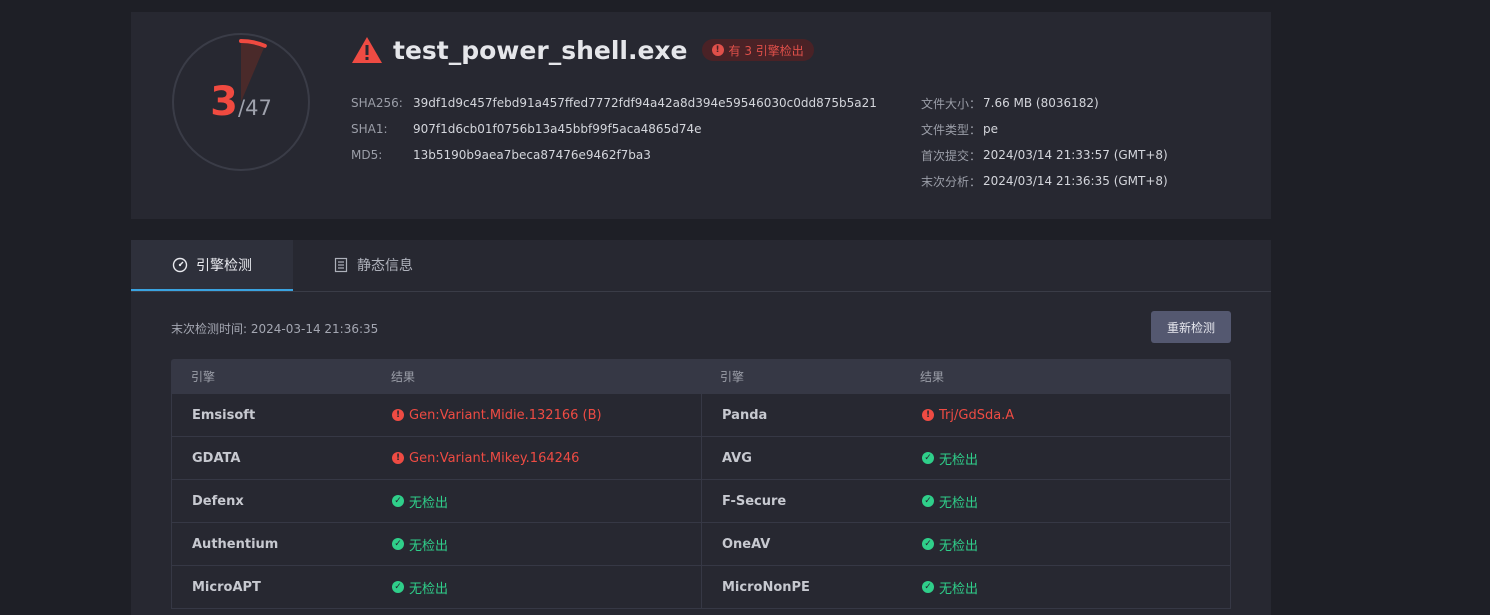  Describe the element at coordinates (226, 587) in the screenshot. I see `engine-name: MicroAPT` at that location.